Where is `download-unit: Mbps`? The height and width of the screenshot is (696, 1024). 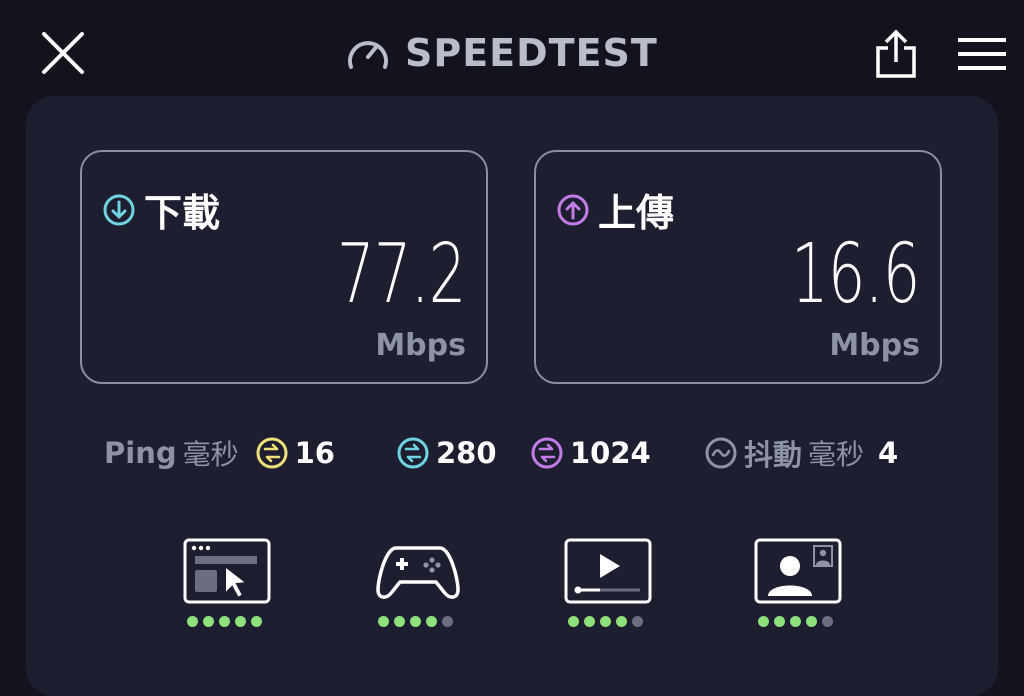 download-unit: Mbps is located at coordinates (420, 345).